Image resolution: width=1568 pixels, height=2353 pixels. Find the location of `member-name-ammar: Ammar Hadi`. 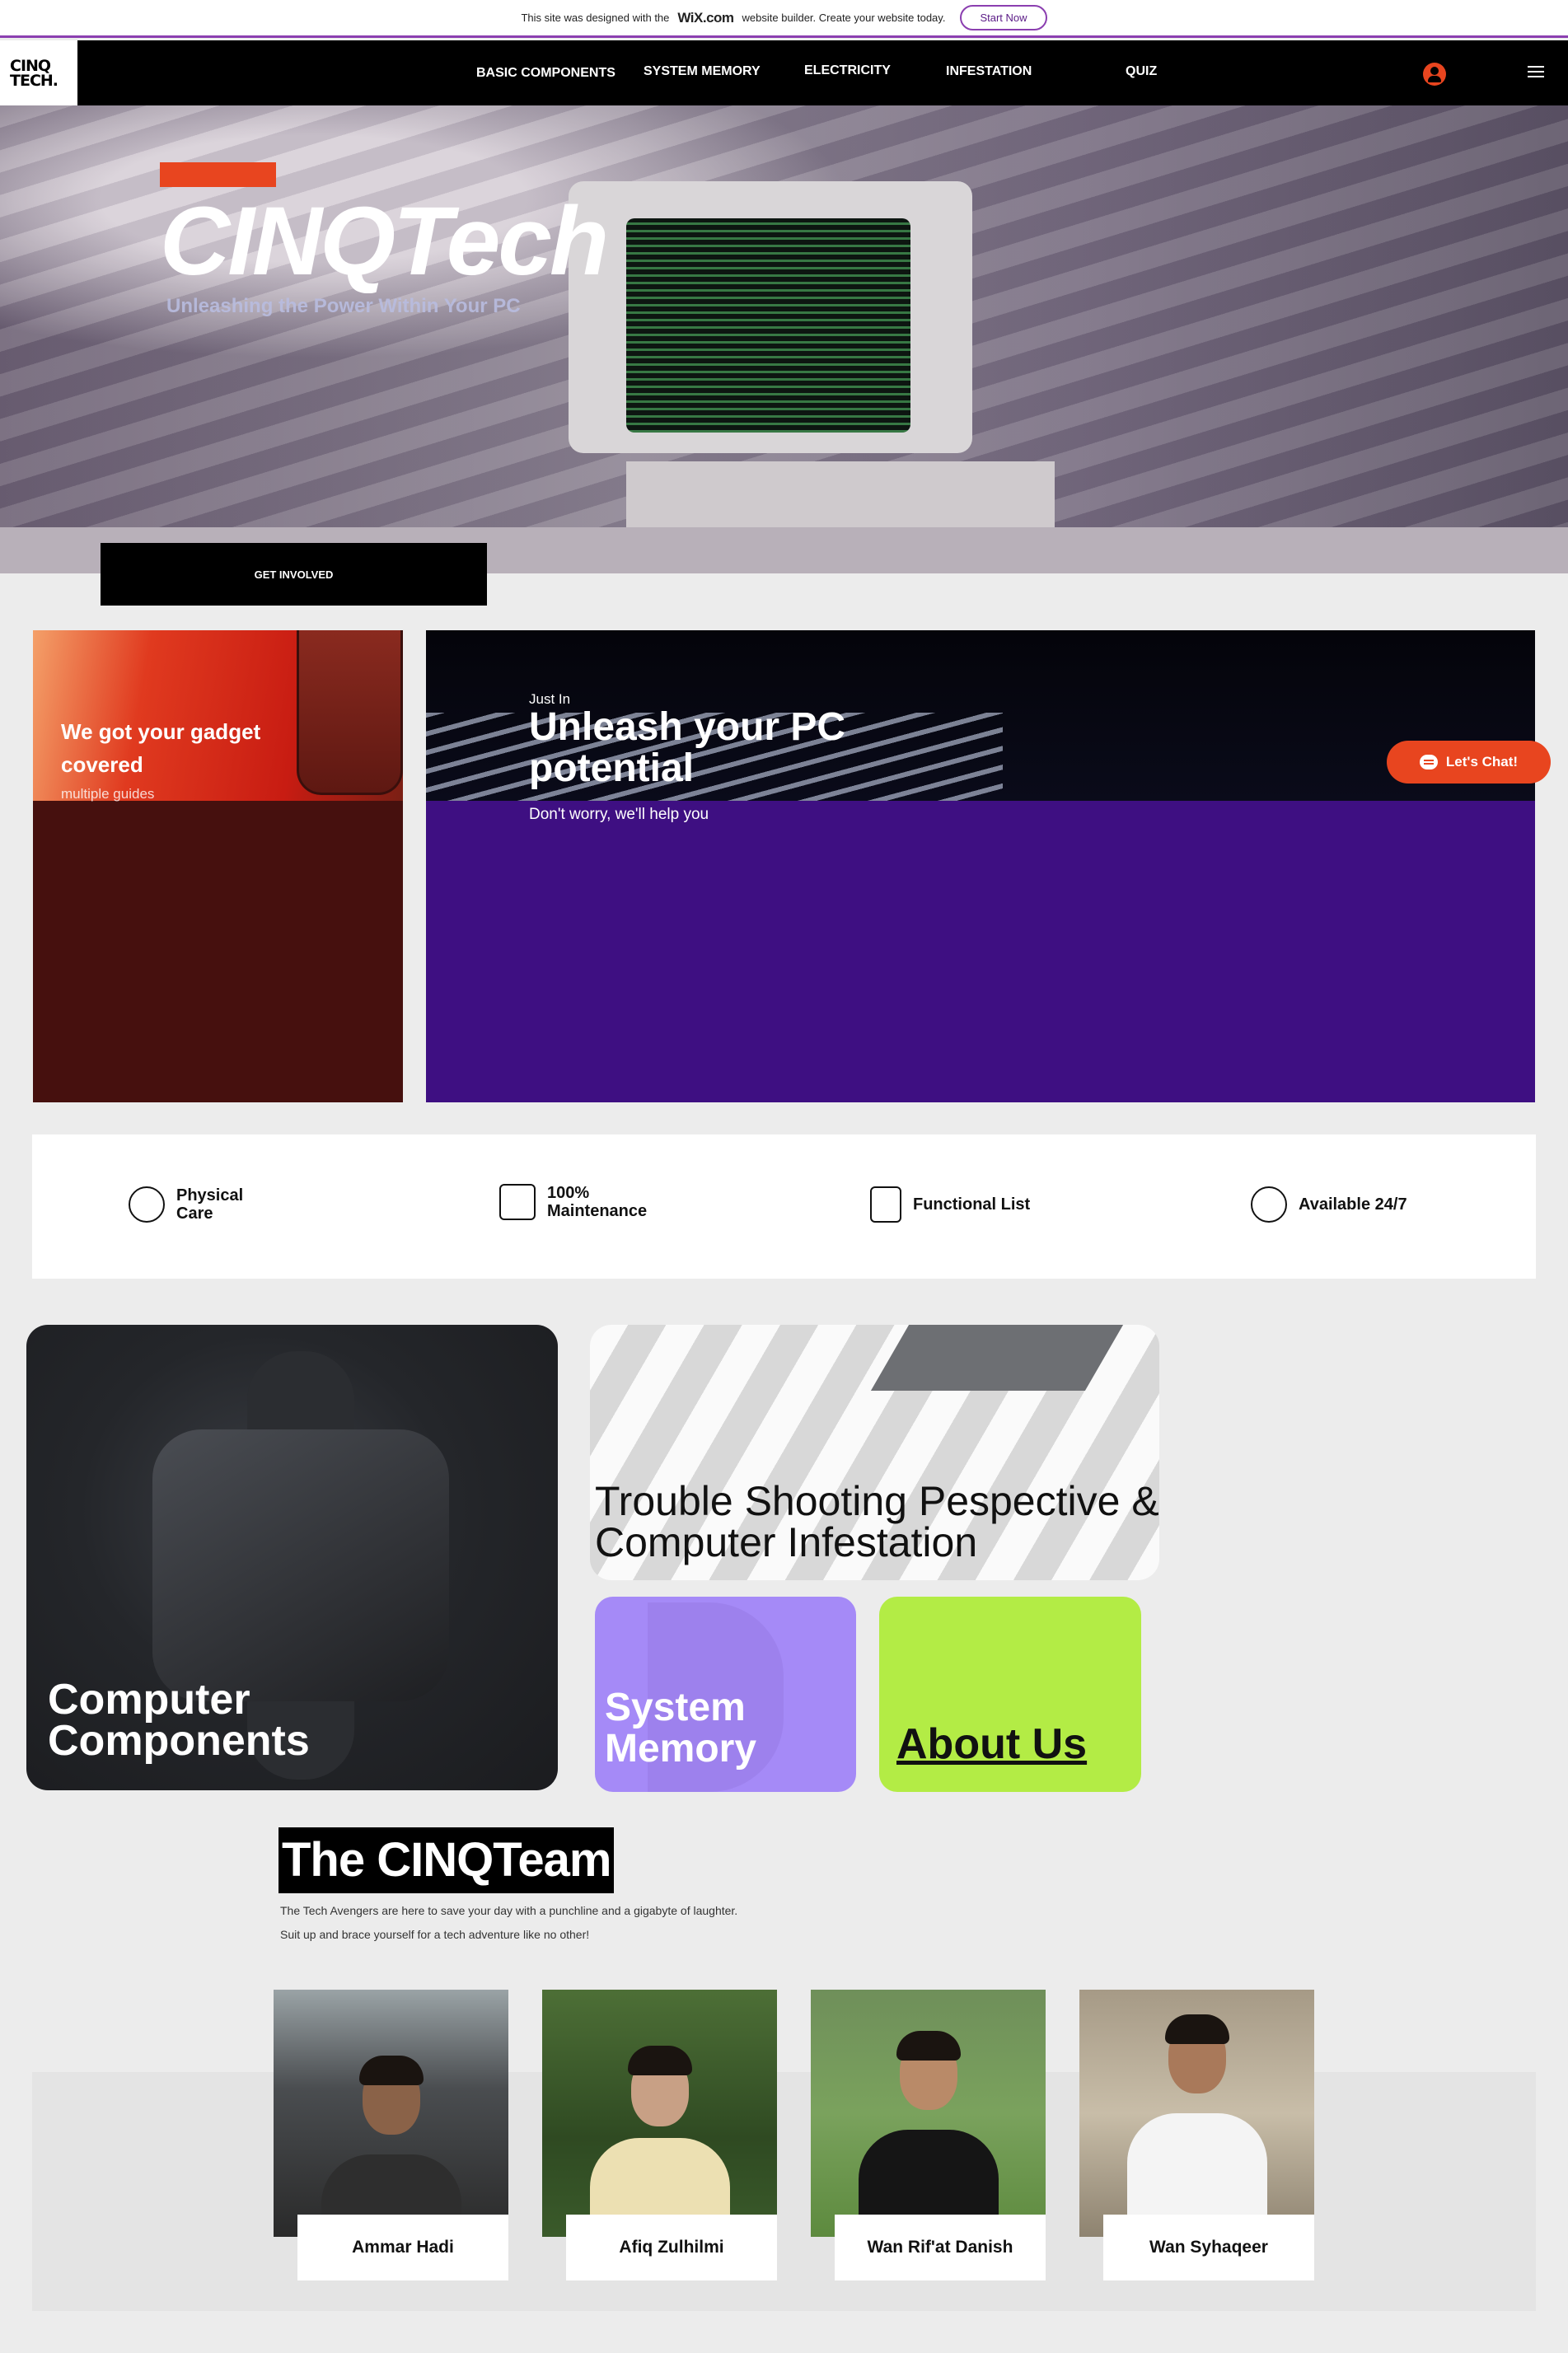

member-name-ammar: Ammar Hadi is located at coordinates (403, 2247).